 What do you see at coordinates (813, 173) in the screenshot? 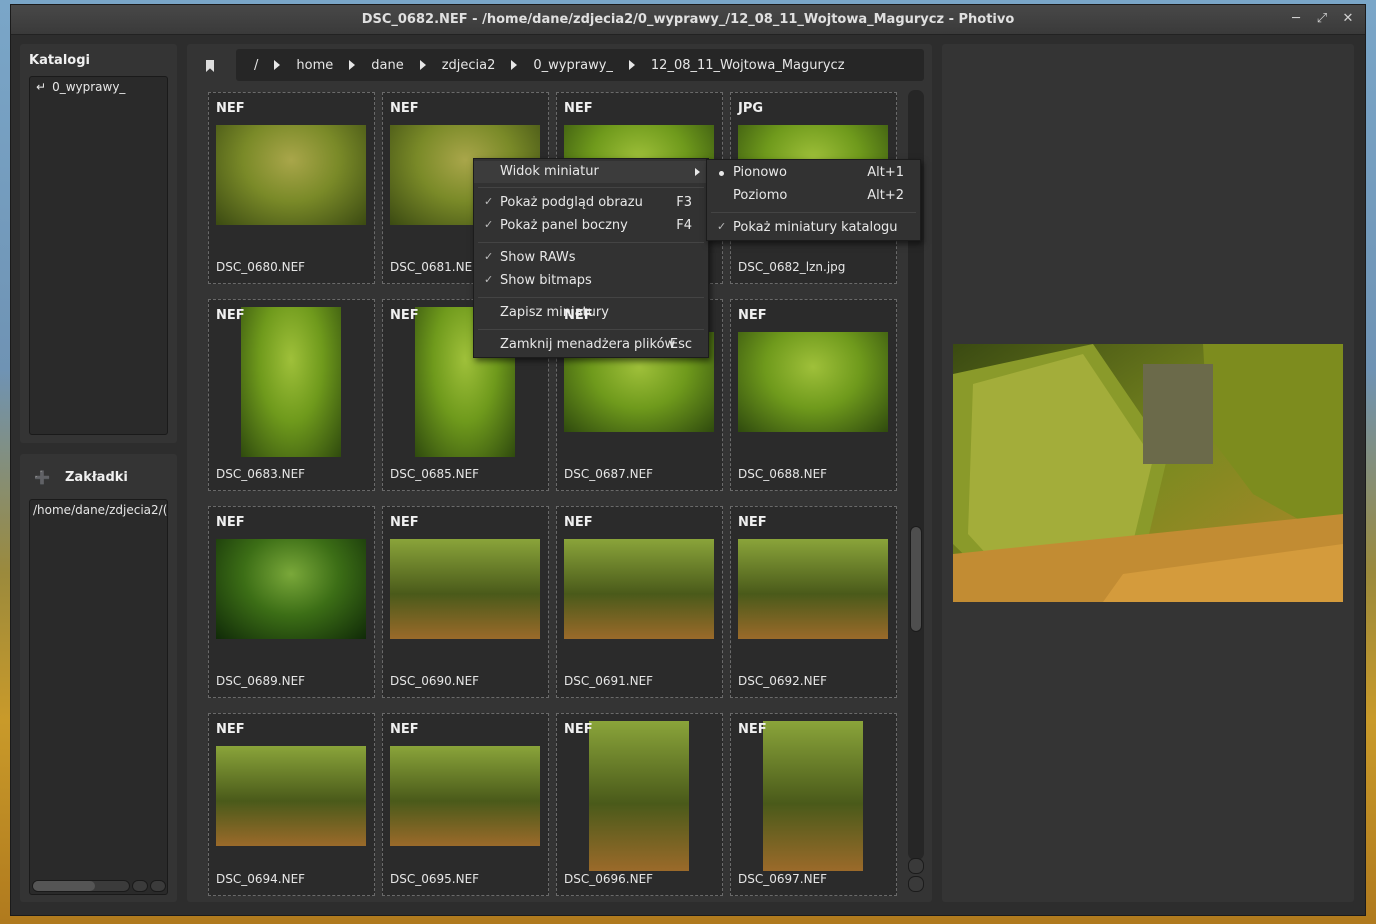
I see `submenu-item-vertical: Pionowo Alt+1` at bounding box center [813, 173].